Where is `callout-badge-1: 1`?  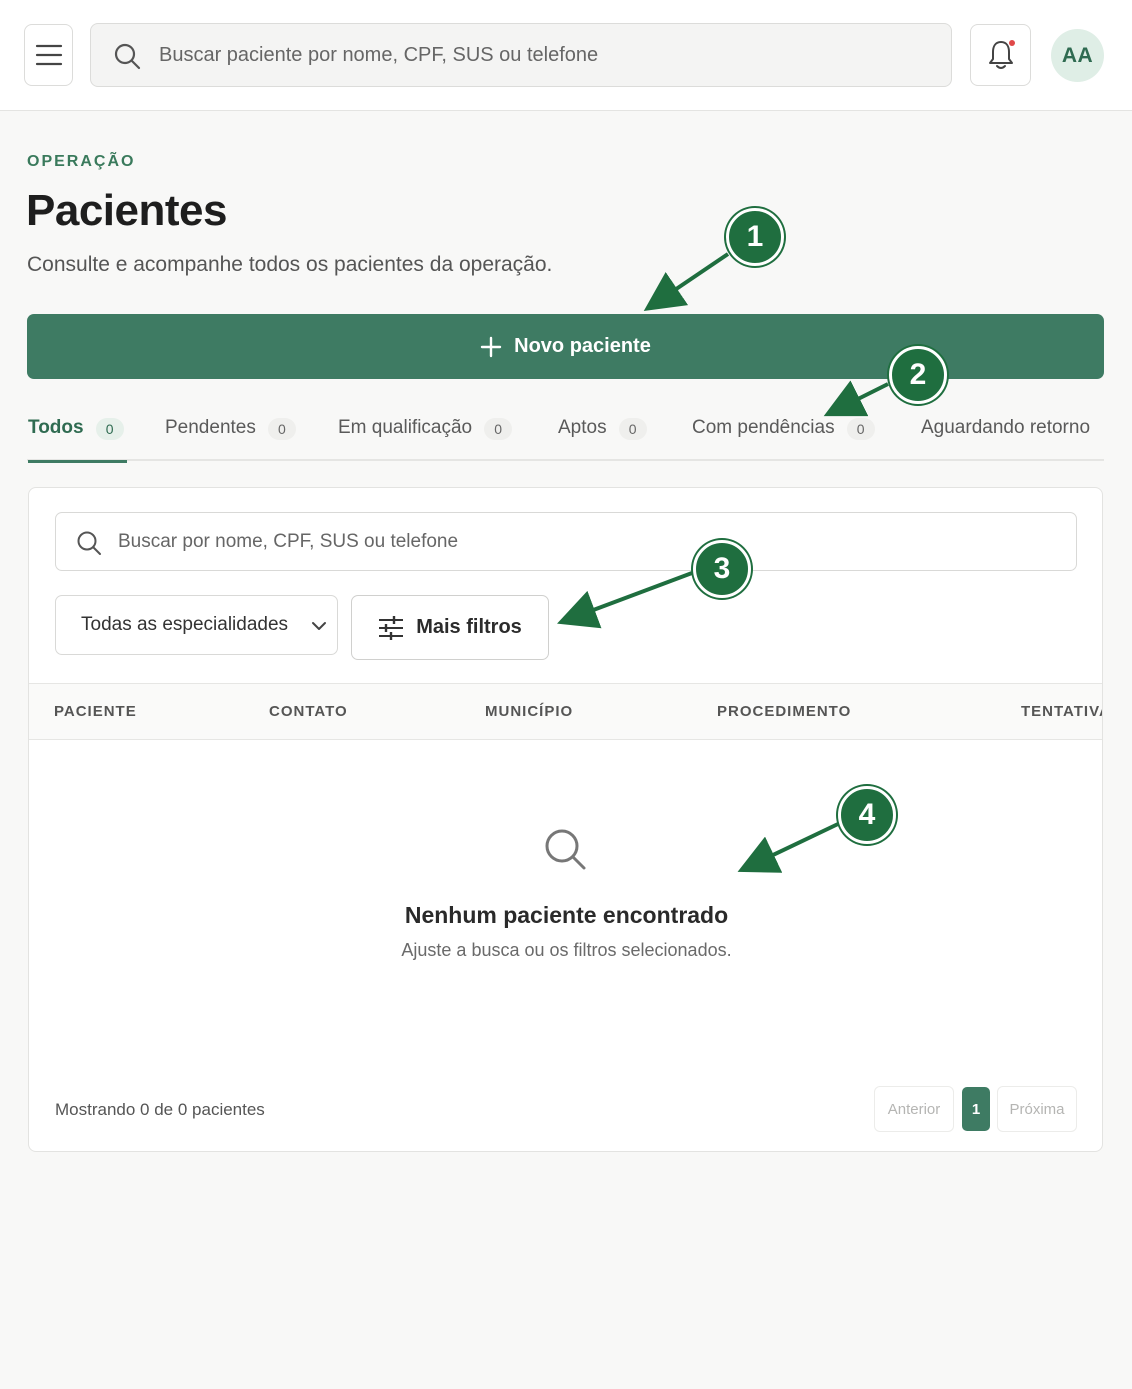 callout-badge-1: 1 is located at coordinates (755, 237).